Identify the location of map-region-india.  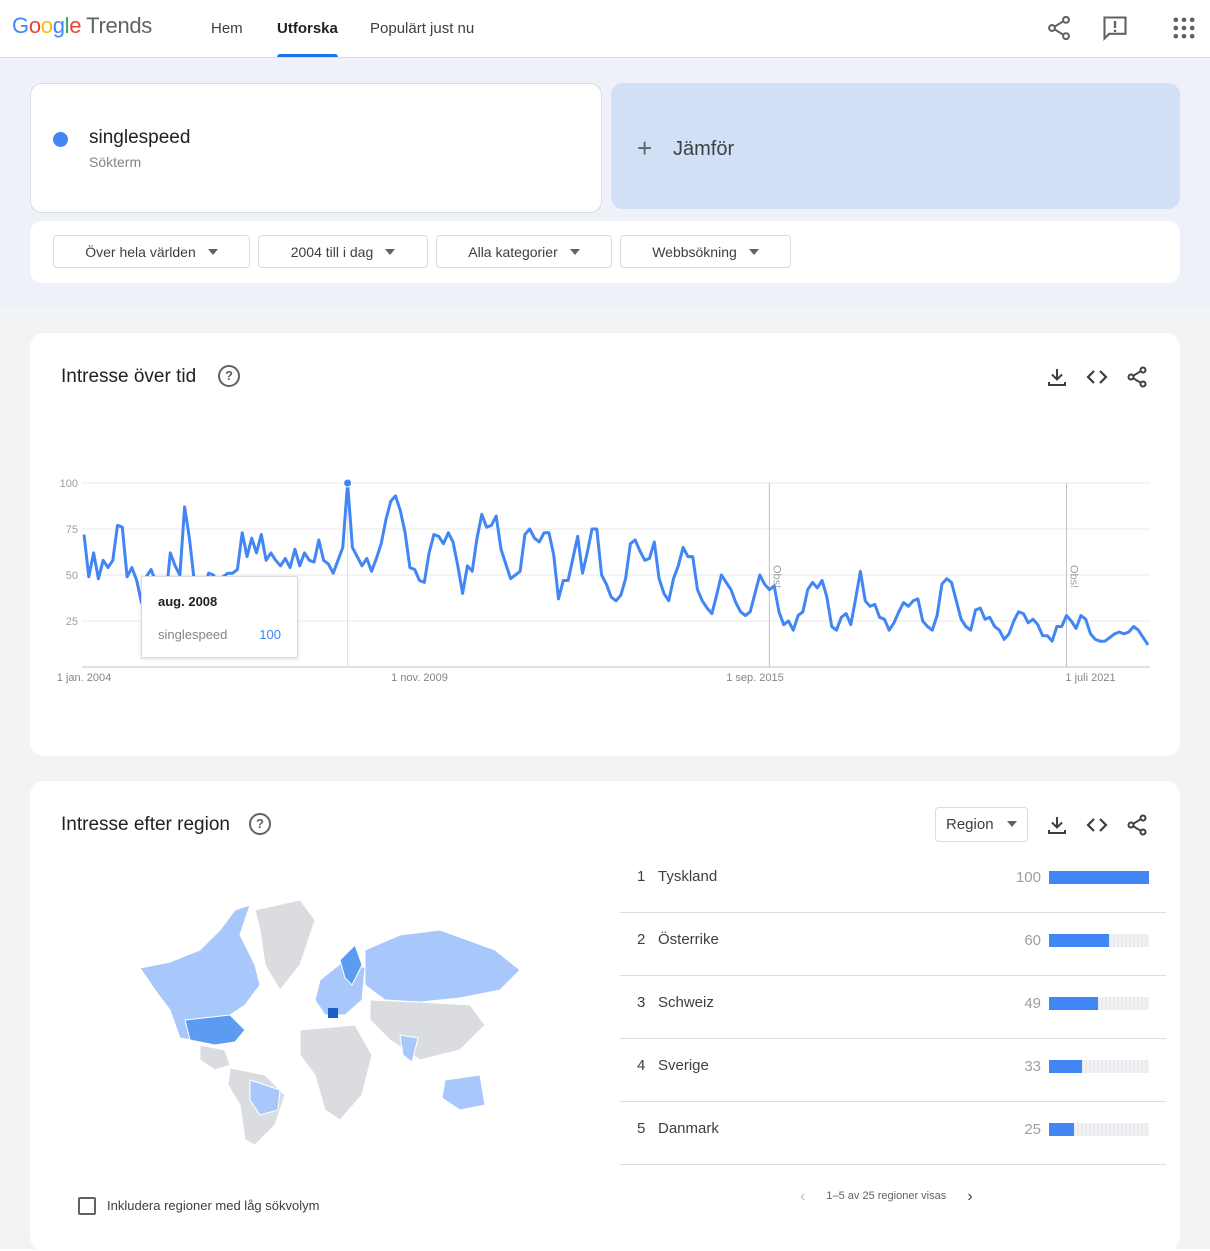
(409, 1048).